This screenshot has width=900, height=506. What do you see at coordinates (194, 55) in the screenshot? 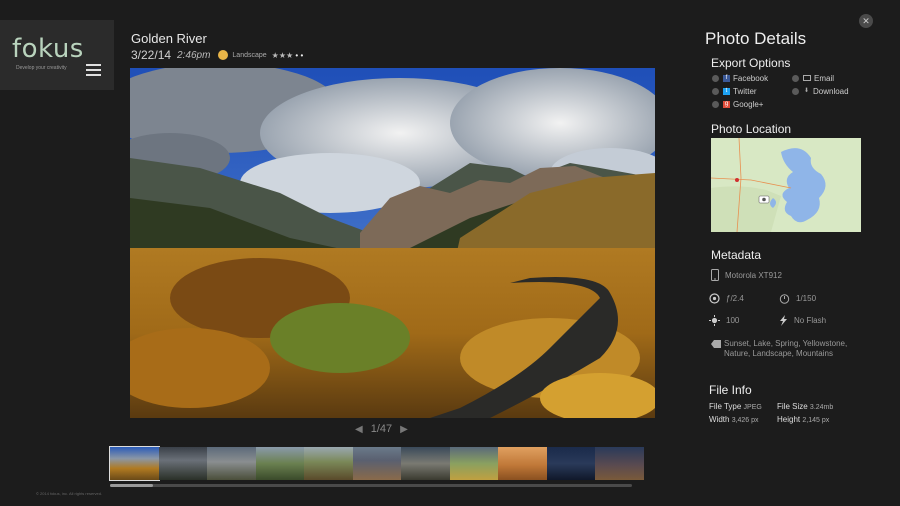
I see `photo-time: 2:46pm` at bounding box center [194, 55].